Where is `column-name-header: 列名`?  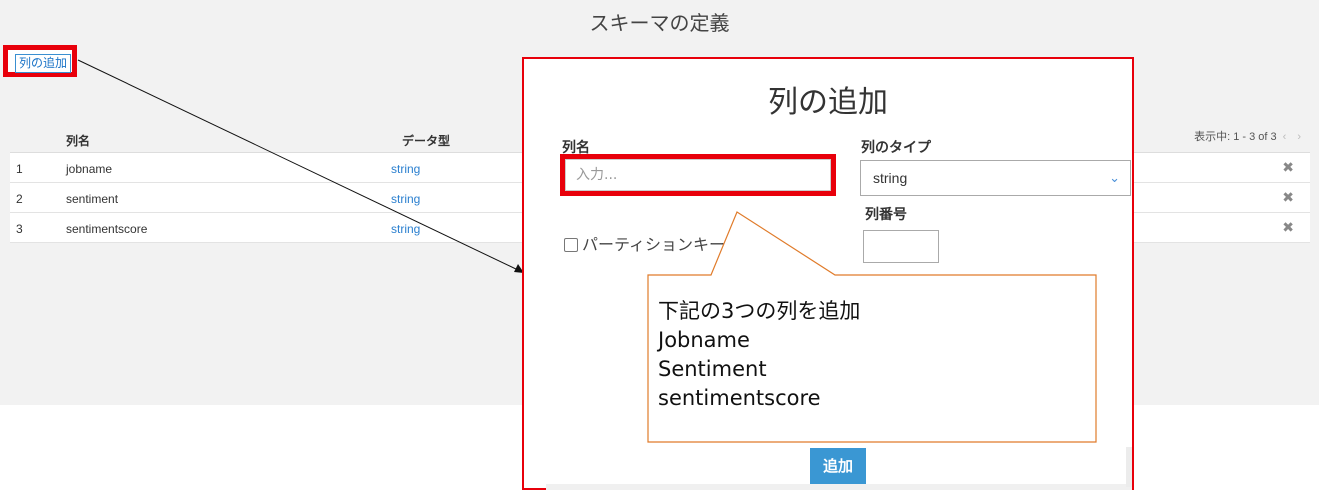
column-name-header: 列名 is located at coordinates (78, 141).